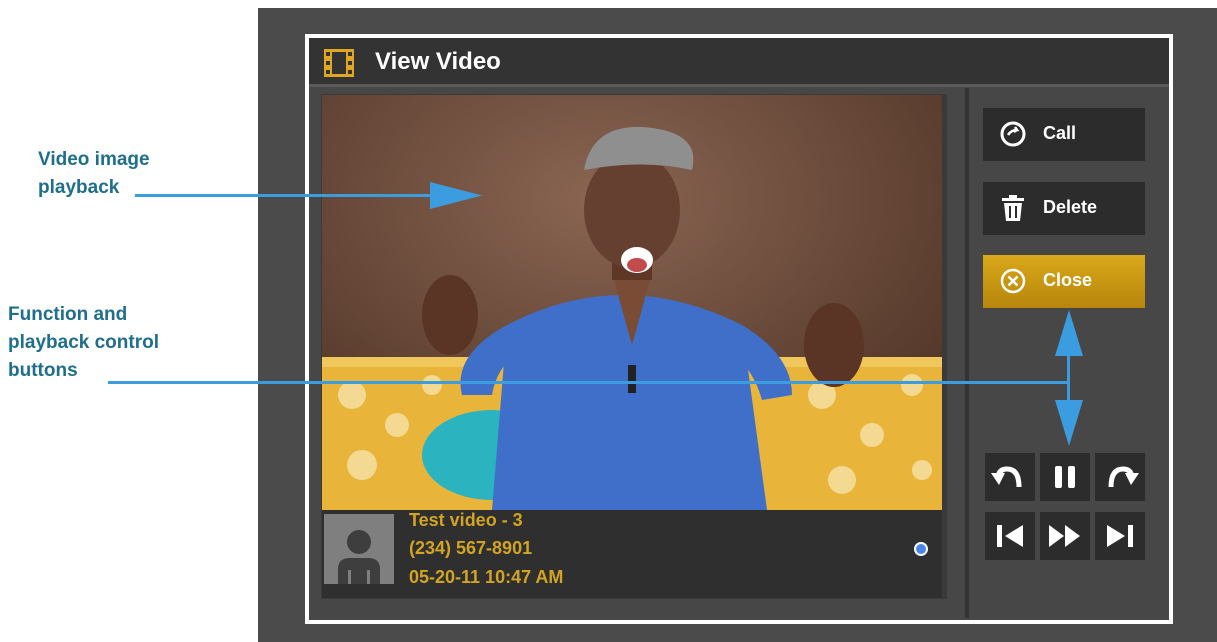 The image size is (1217, 642). Describe the element at coordinates (739, 62) in the screenshot. I see `dialog-titlebar: View Video` at that location.